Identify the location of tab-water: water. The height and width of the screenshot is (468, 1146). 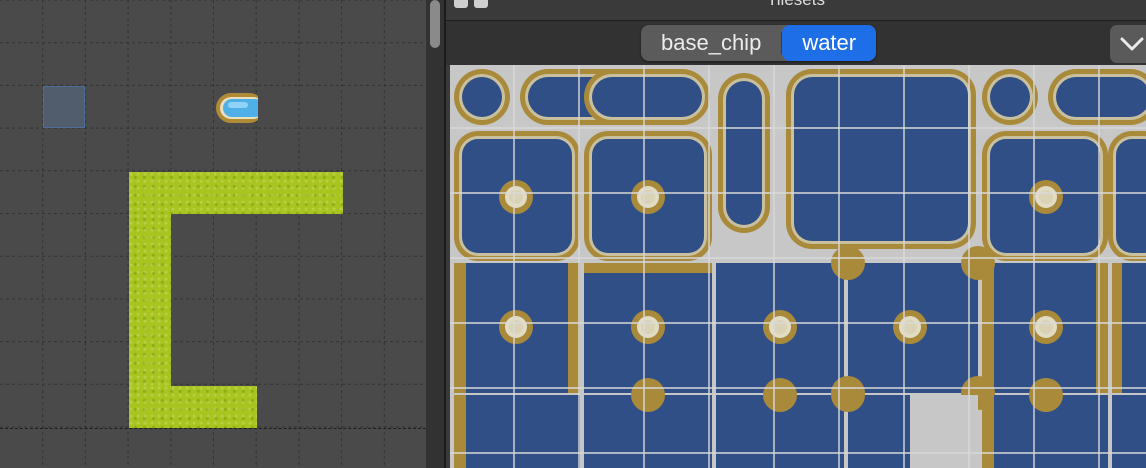
(829, 43).